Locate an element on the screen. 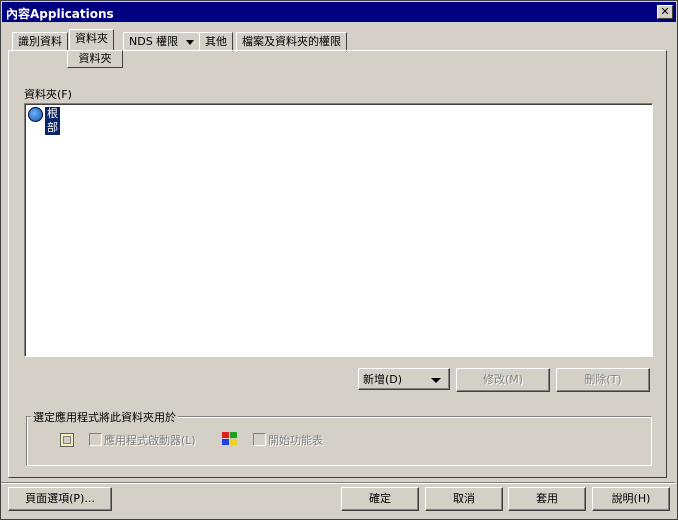  add-dropdown-button: 新增(D) is located at coordinates (404, 379).